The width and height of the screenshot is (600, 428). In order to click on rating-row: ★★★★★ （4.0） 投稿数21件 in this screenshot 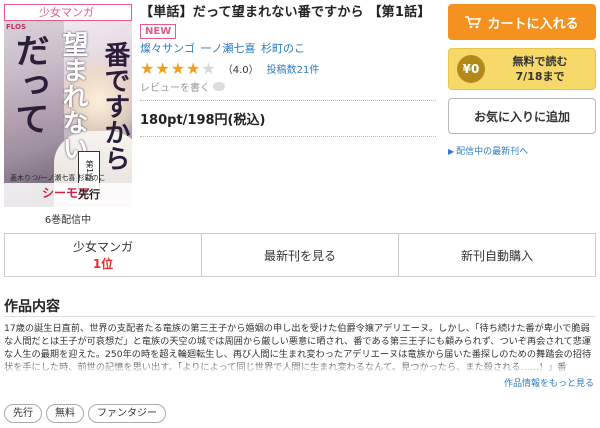, I will do `click(288, 68)`.